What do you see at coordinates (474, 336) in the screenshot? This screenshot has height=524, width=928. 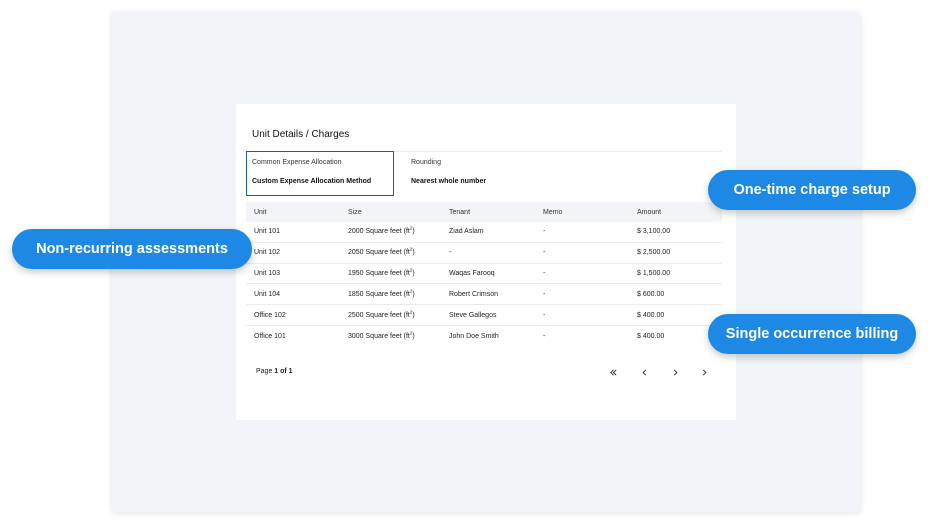 I see `cell-tenant: John Doe Smith` at bounding box center [474, 336].